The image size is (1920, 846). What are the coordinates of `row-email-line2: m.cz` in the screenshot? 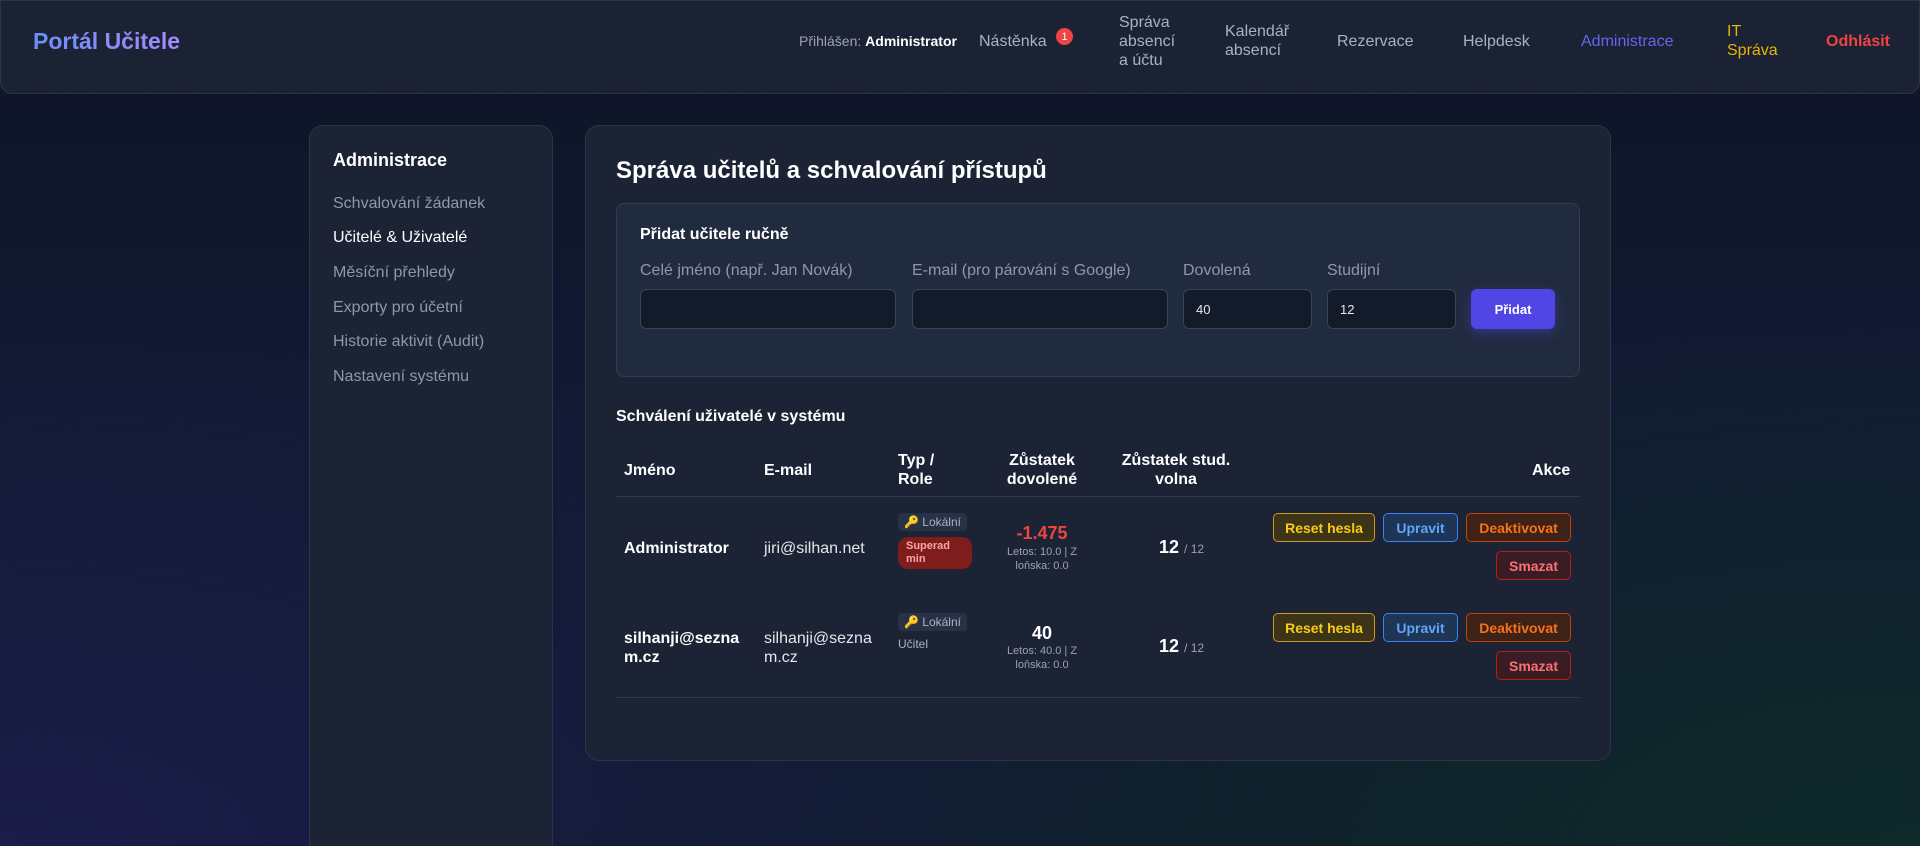 It's located at (781, 657).